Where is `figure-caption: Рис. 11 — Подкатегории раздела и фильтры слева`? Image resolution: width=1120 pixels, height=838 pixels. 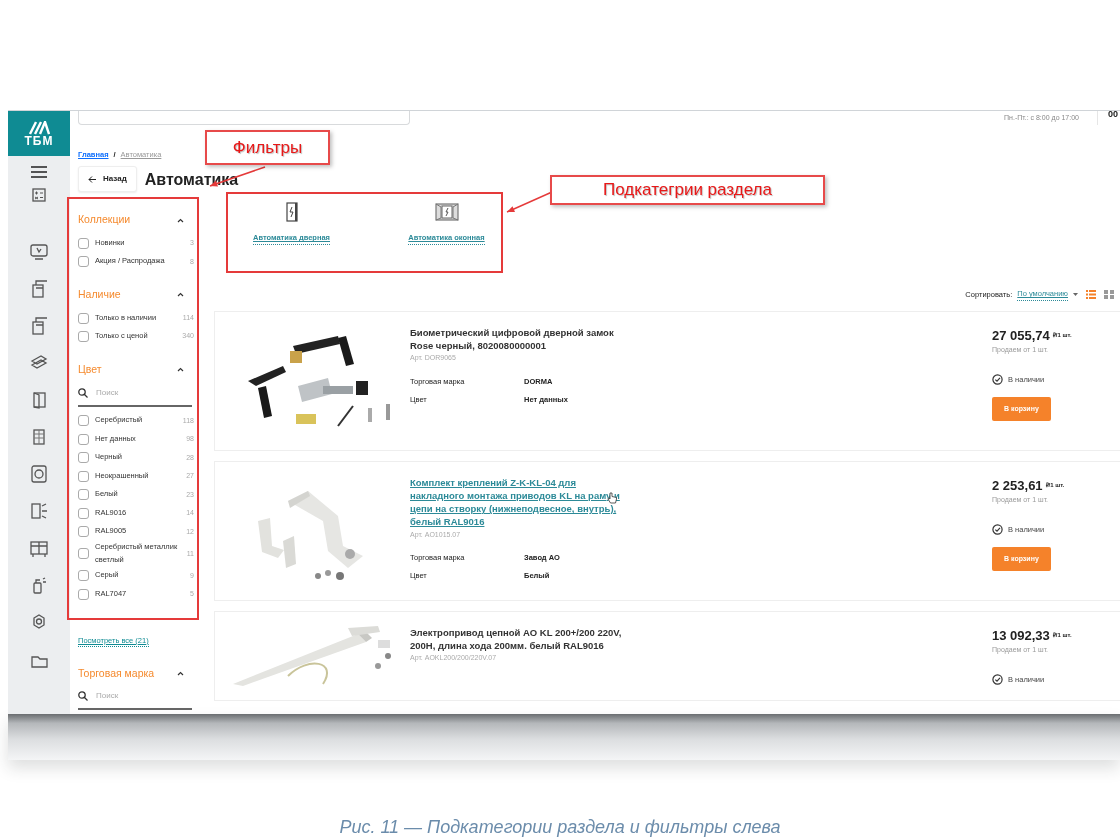 figure-caption: Рис. 11 — Подкатегории раздела и фильтры слева is located at coordinates (560, 827).